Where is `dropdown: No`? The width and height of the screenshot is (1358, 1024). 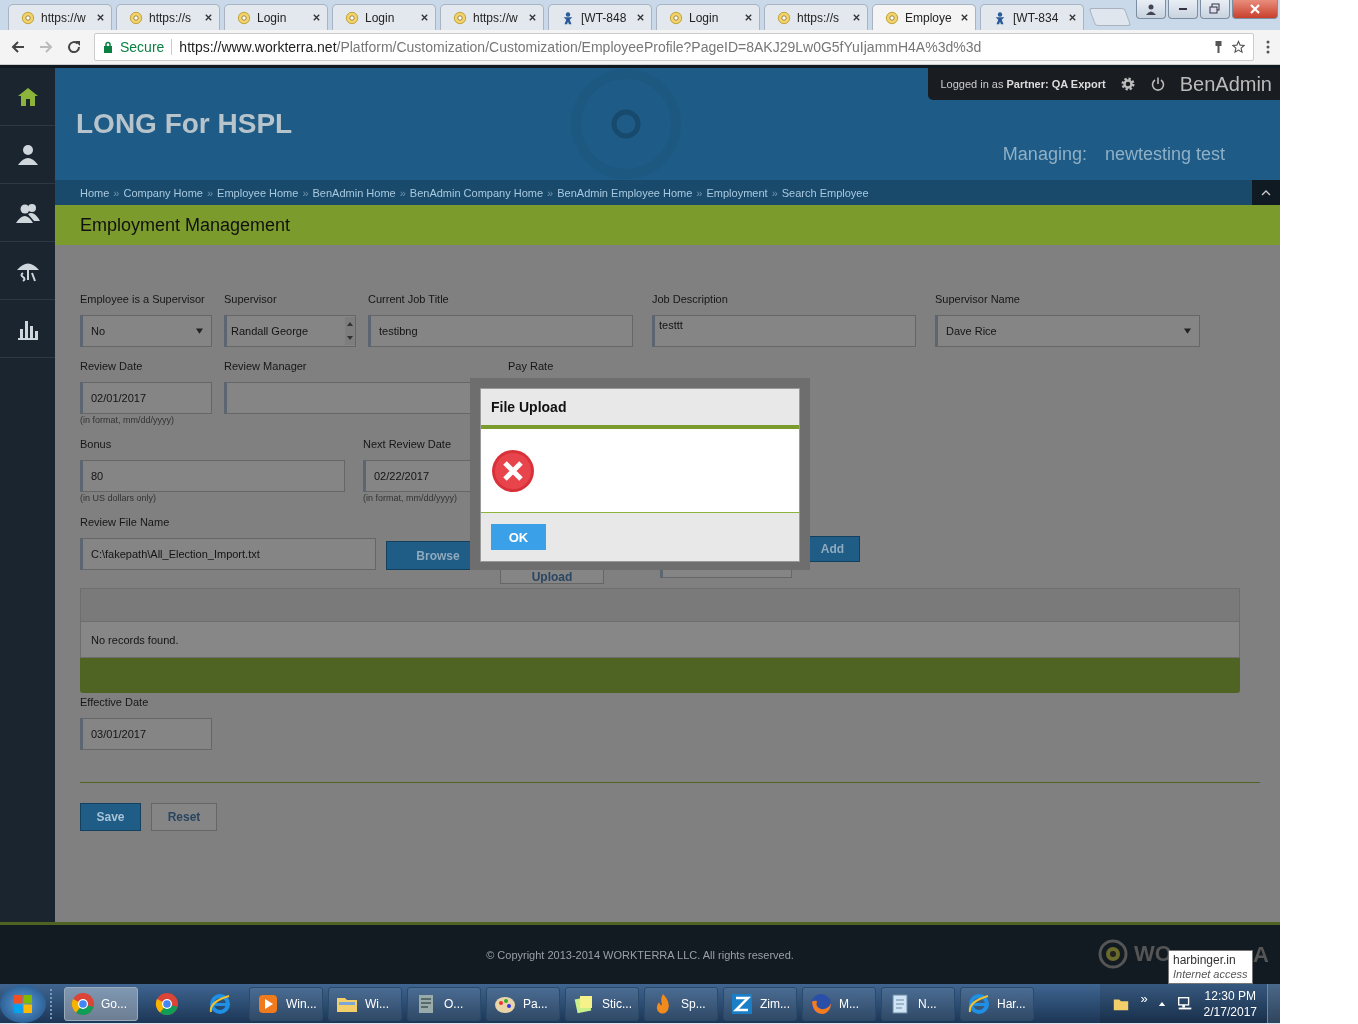
dropdown: No is located at coordinates (146, 331).